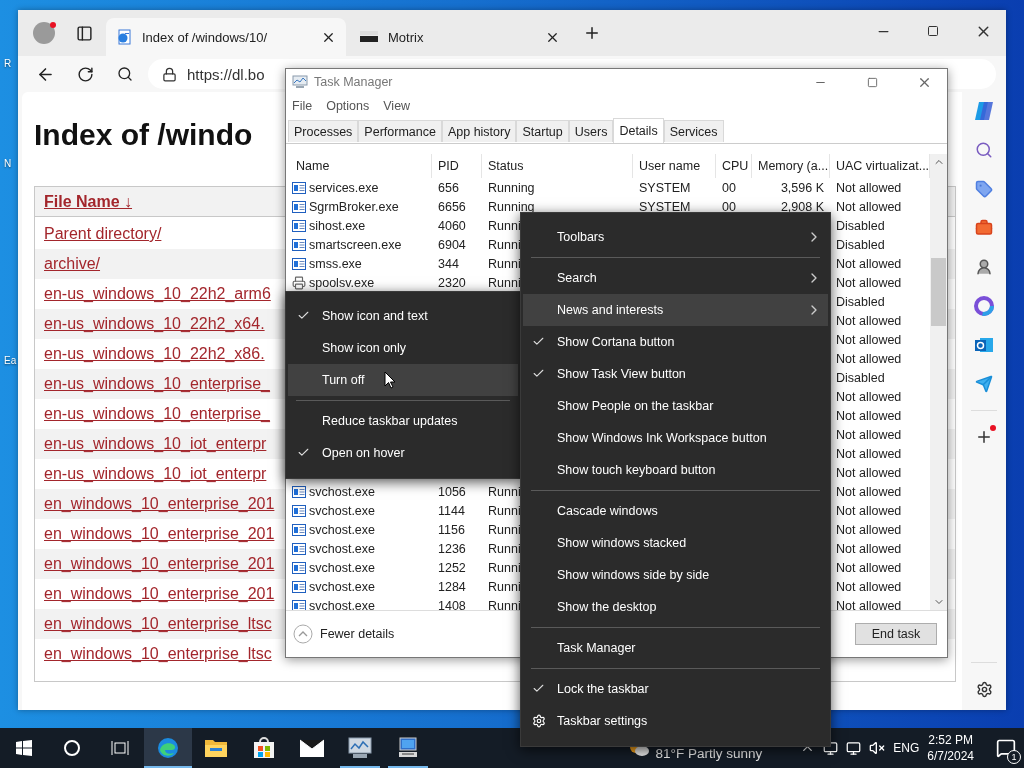 Image resolution: width=1024 pixels, height=768 pixels. Describe the element at coordinates (226, 37) in the screenshot. I see `browser-tab: Index of /windows/10/` at that location.